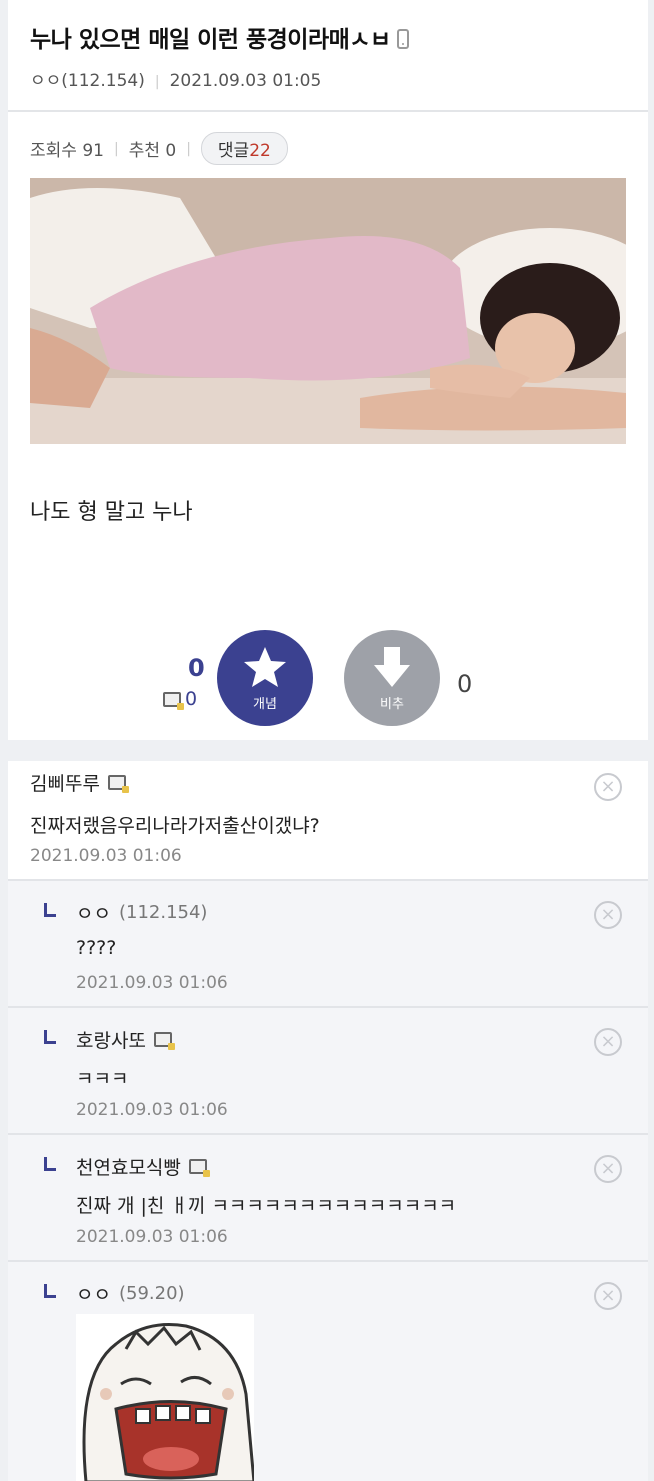 The height and width of the screenshot is (1481, 654). What do you see at coordinates (163, 912) in the screenshot?
I see `comment-author-ip: (112.154)` at bounding box center [163, 912].